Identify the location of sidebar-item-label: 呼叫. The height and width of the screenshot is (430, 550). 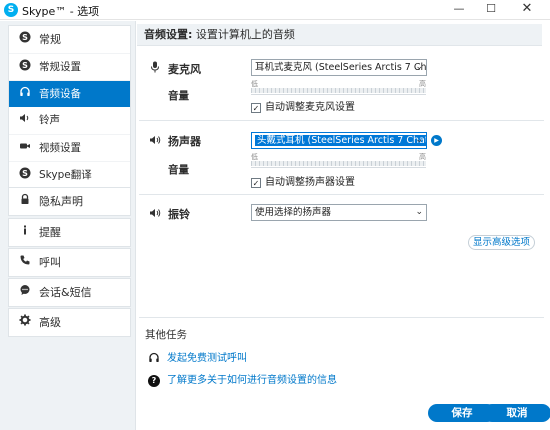
(50, 262).